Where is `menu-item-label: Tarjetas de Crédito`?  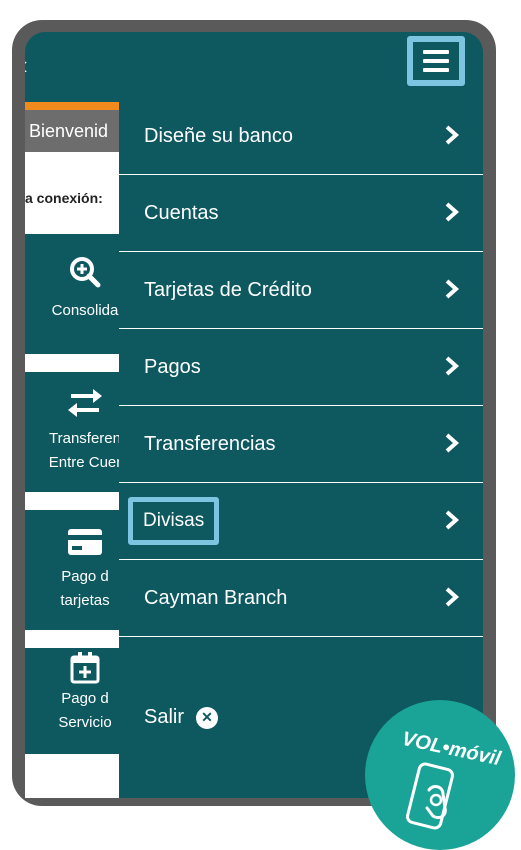 menu-item-label: Tarjetas de Crédito is located at coordinates (228, 290).